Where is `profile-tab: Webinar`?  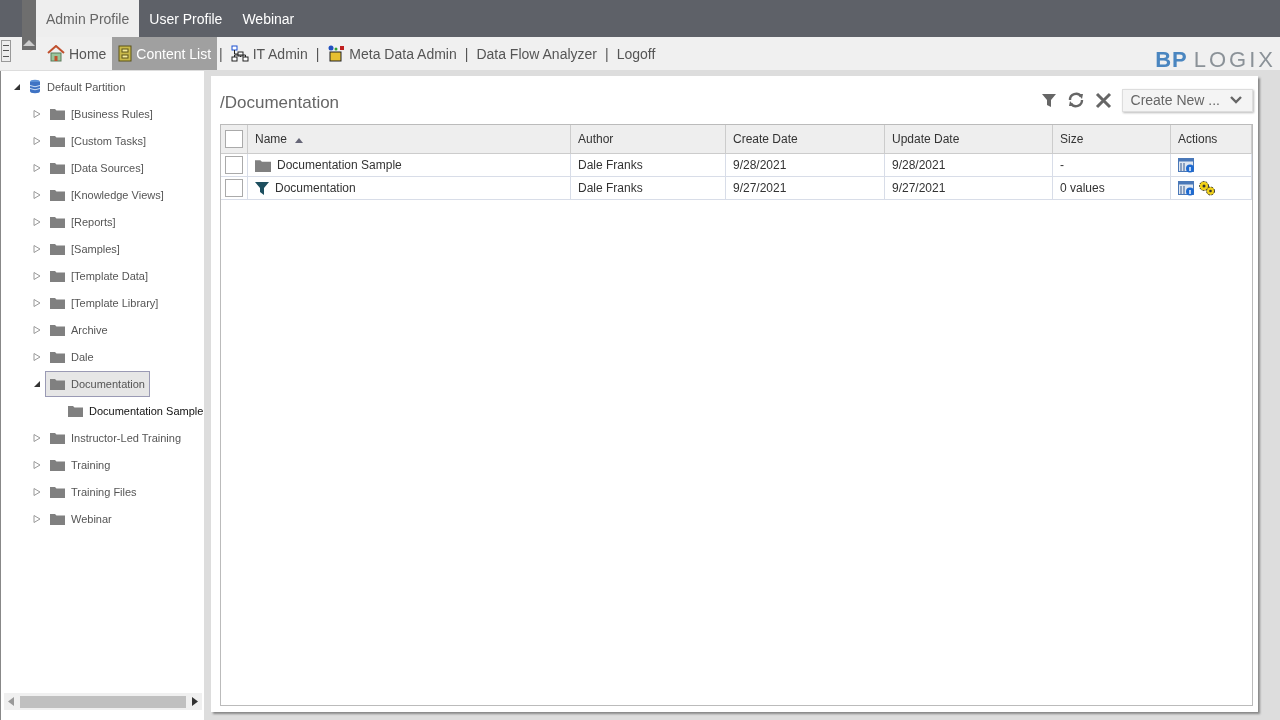 profile-tab: Webinar is located at coordinates (268, 18).